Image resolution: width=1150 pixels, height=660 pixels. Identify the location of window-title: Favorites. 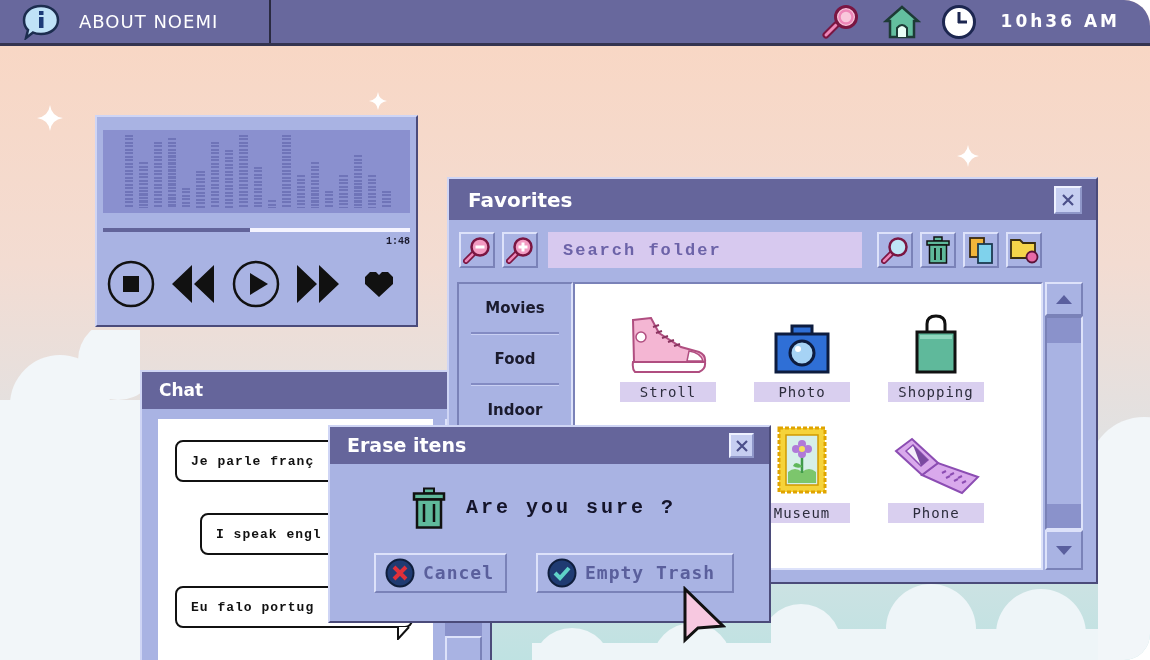
(520, 199).